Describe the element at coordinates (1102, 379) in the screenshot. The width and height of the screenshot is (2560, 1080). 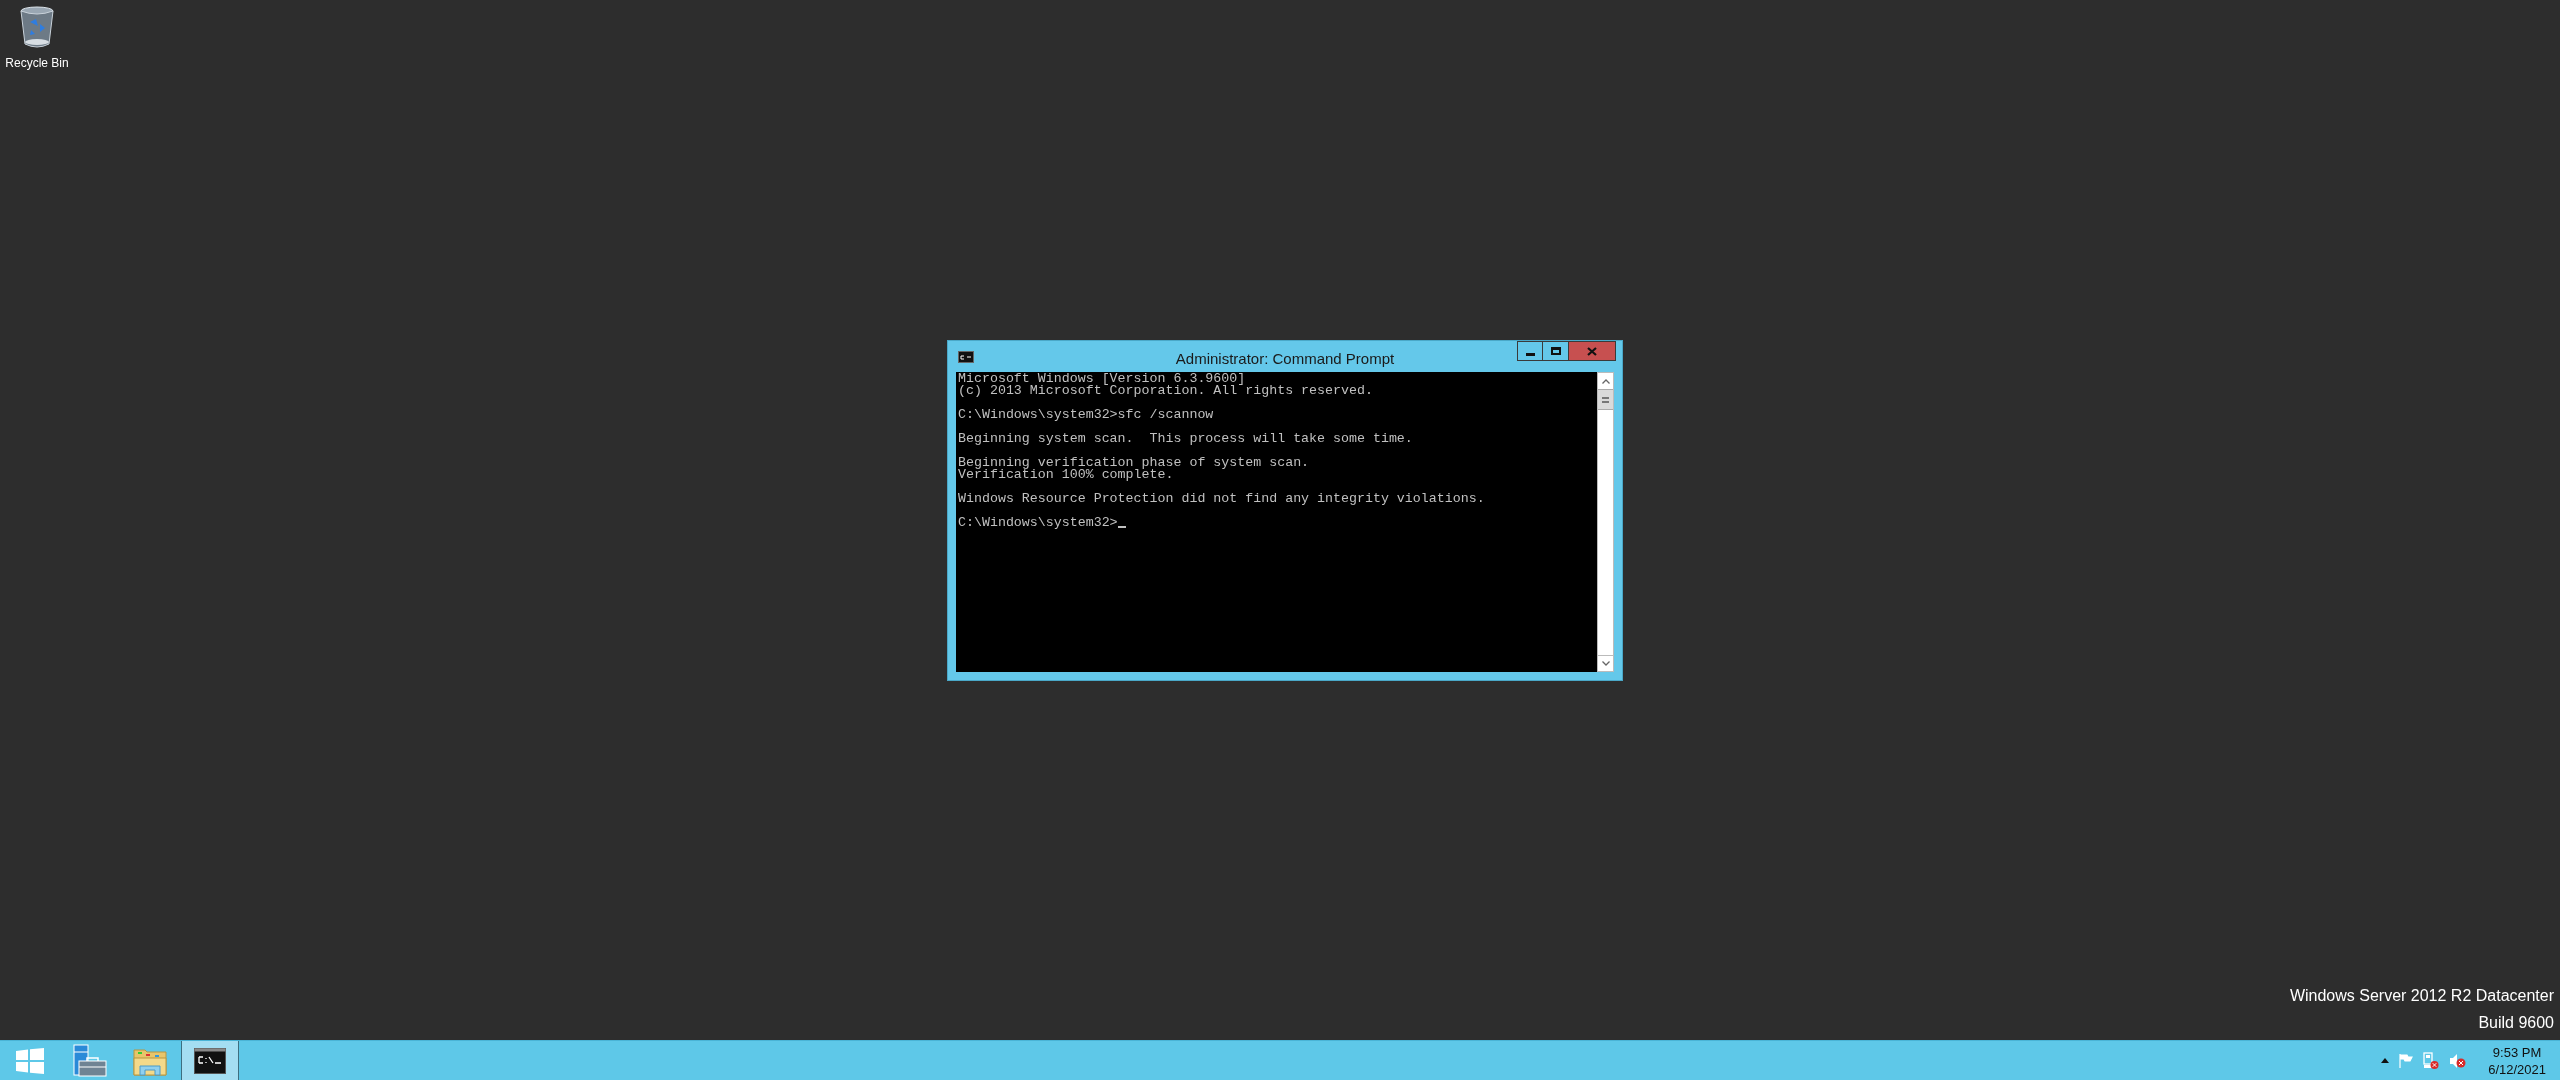
I see `console-line: Microsoft Windows [Version 6.3.9600]` at that location.